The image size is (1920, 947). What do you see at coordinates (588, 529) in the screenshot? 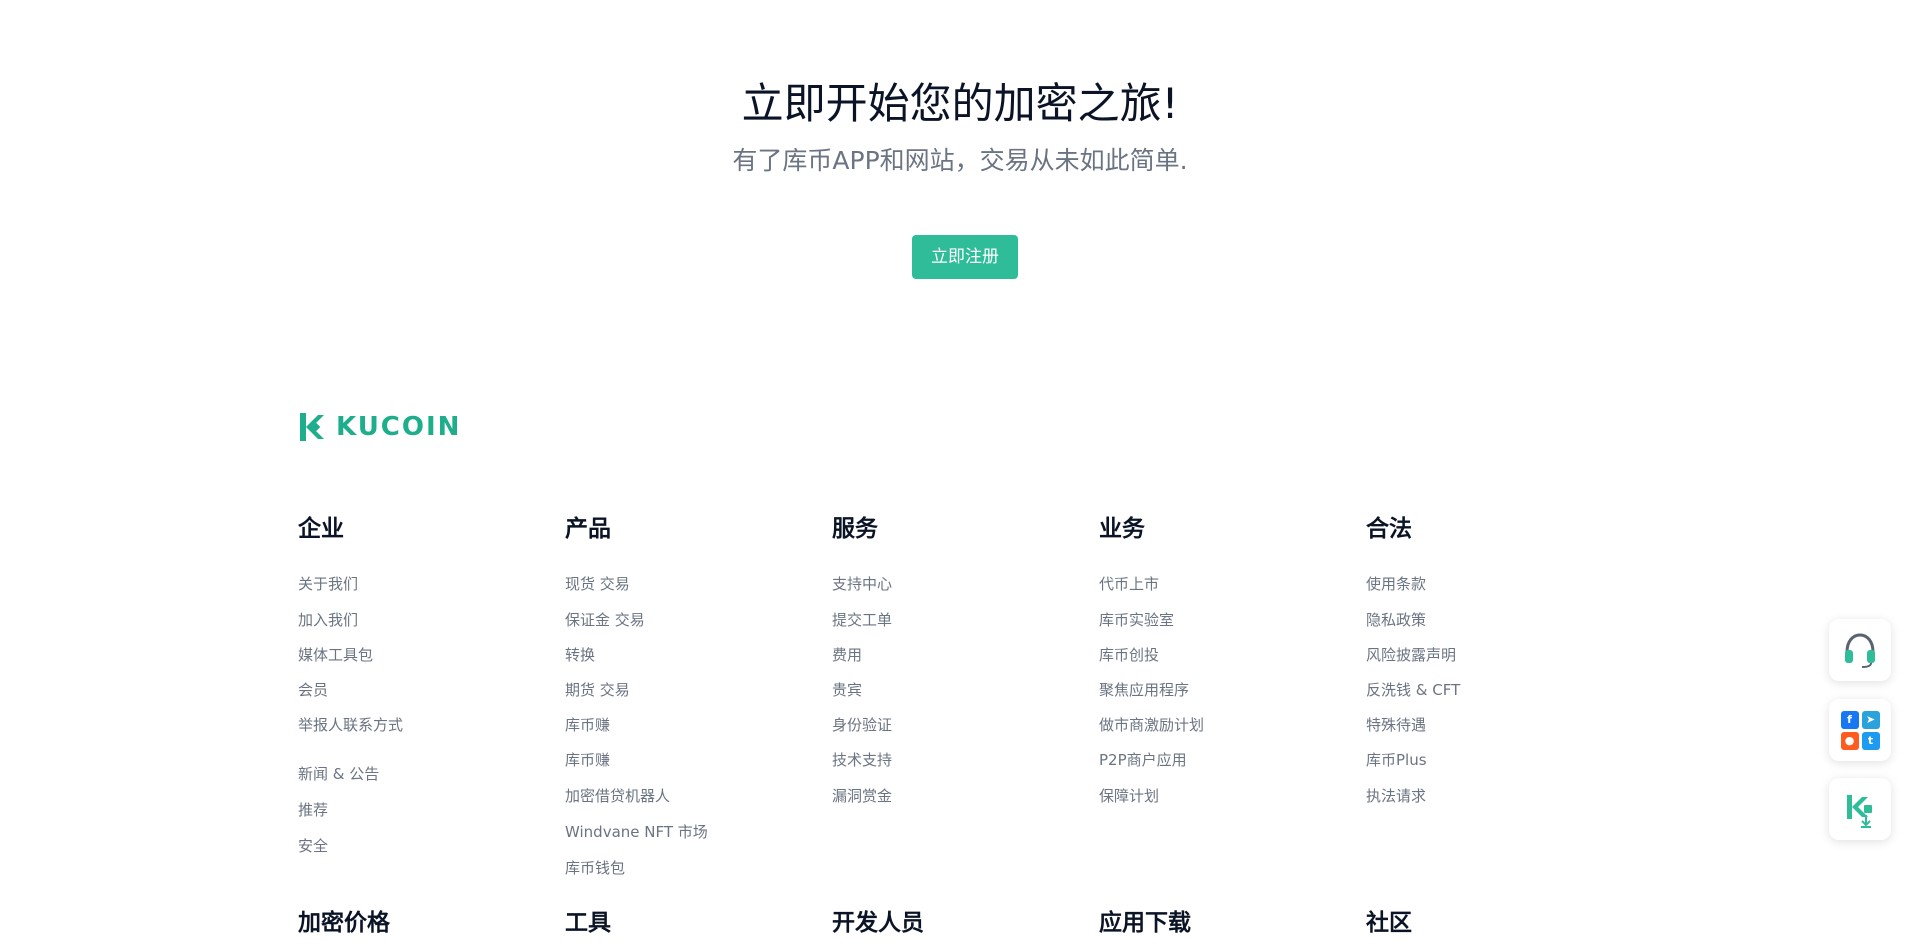
I see `footer-column-title: 产品` at bounding box center [588, 529].